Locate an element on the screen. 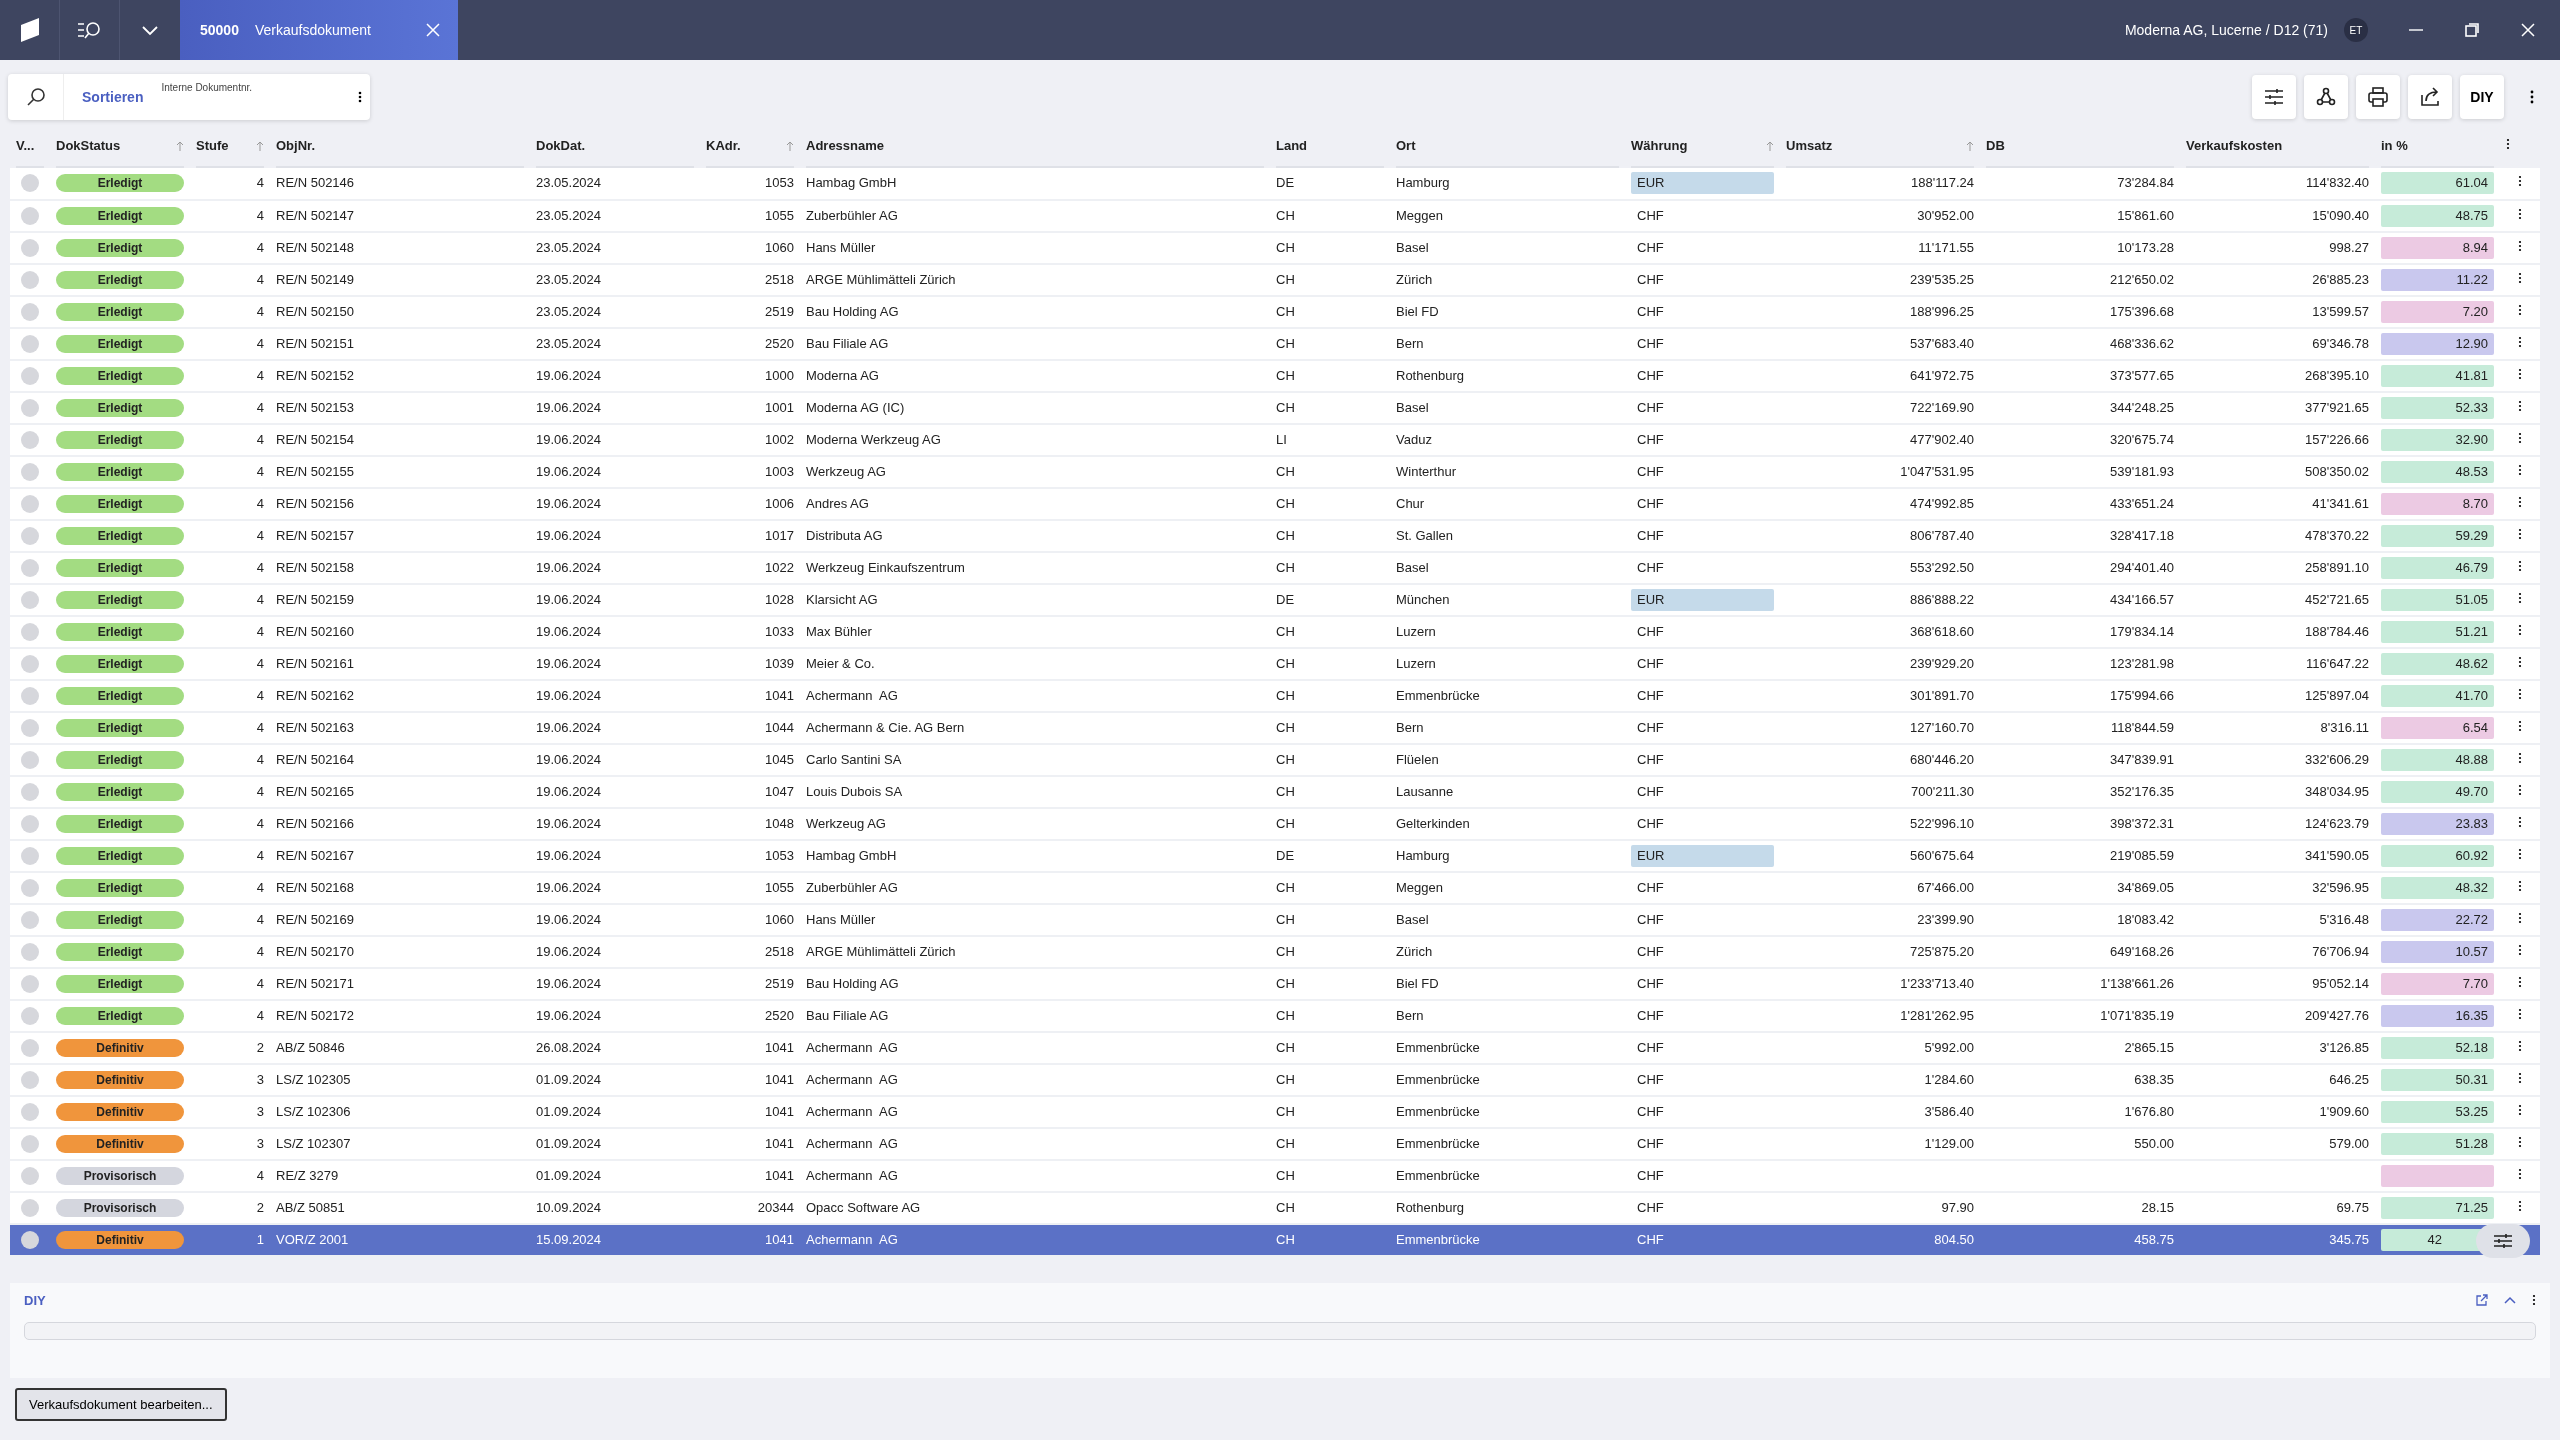 The image size is (2560, 1440). diy-button: DIY is located at coordinates (2482, 97).